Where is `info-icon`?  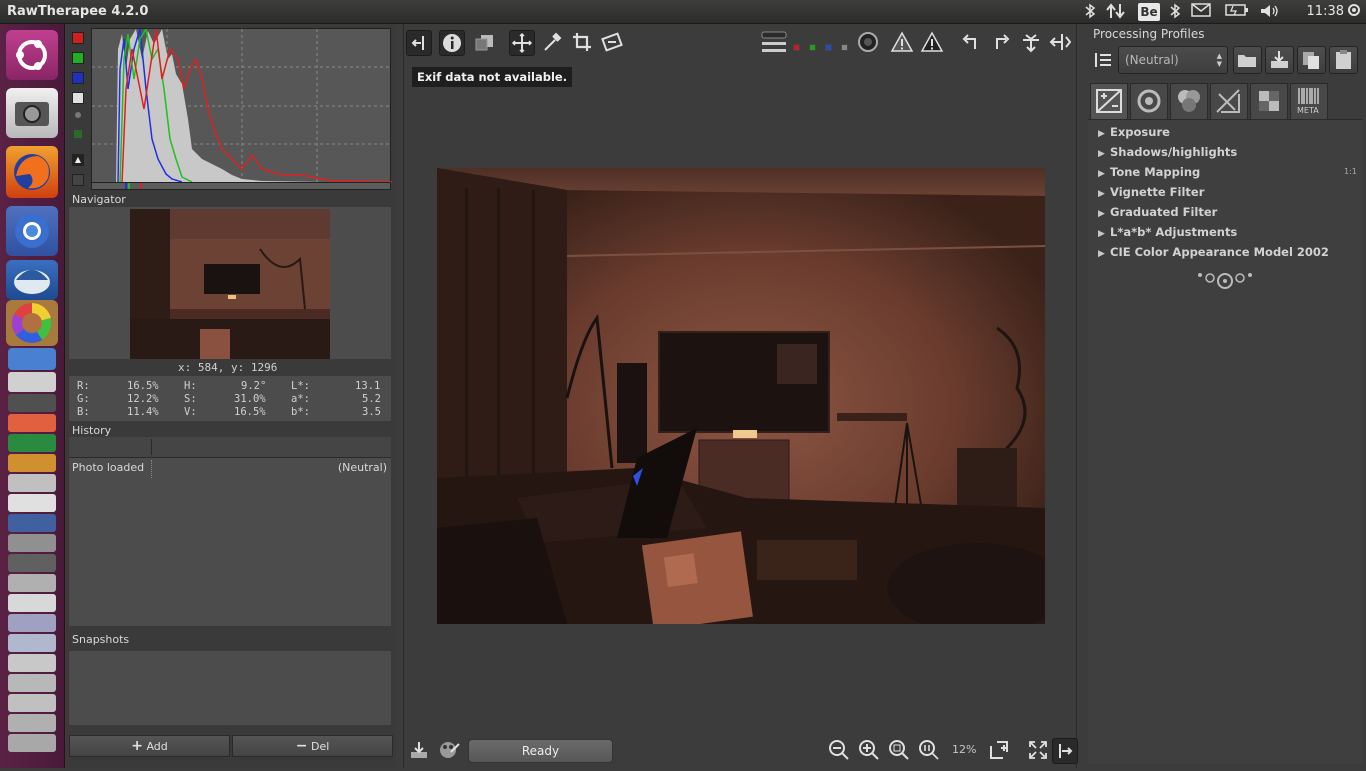
info-icon is located at coordinates (452, 43).